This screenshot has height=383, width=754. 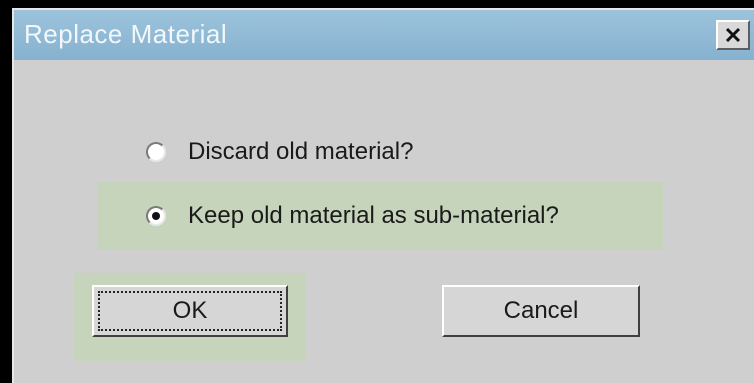 I want to click on cancel-button-label: Cancel, so click(x=541, y=310).